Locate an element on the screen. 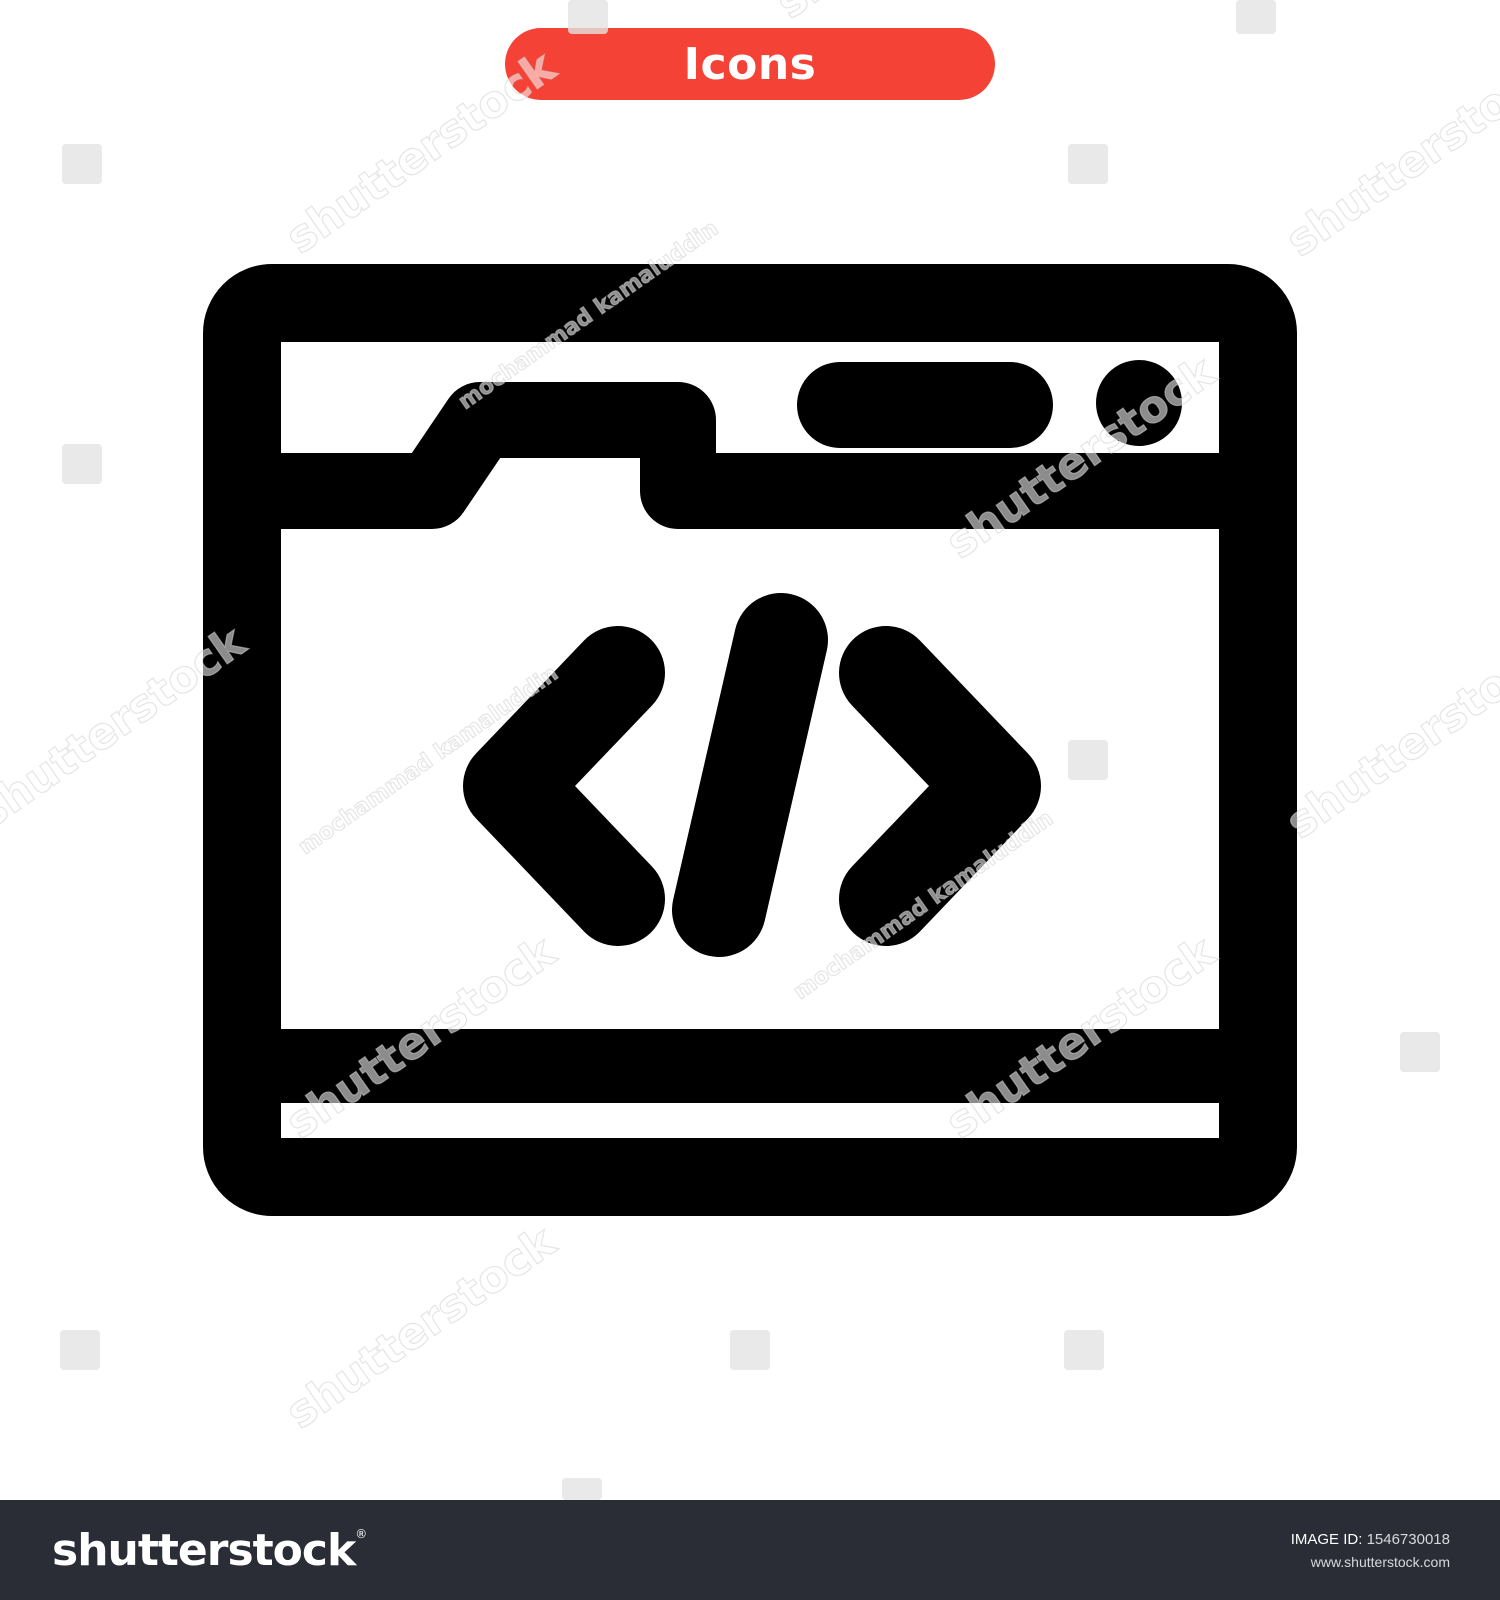 Image resolution: width=1500 pixels, height=1600 pixels. code-slash is located at coordinates (750, 775).